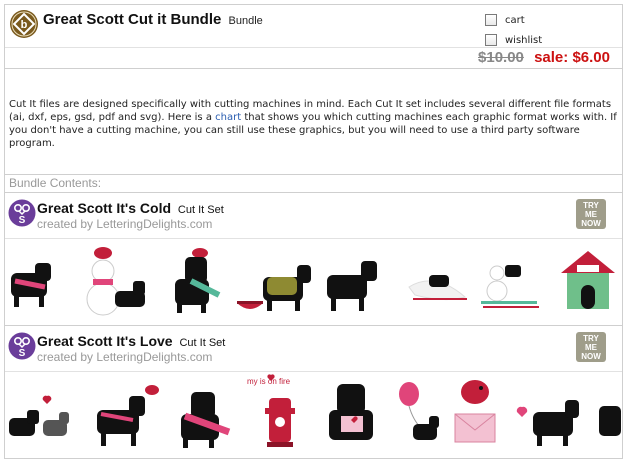 The image size is (628, 463). I want to click on bundle-contents-heading: Bundle Contents:, so click(55, 183).